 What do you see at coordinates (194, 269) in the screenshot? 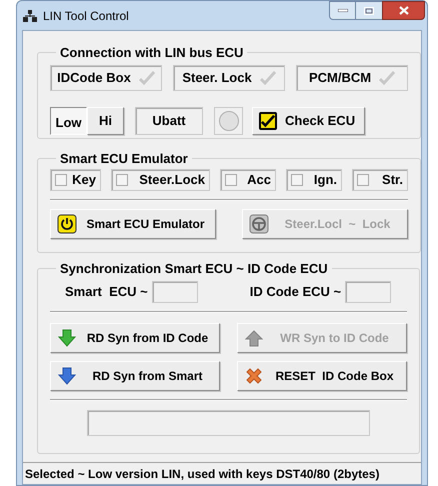
I see `group-title: Synchronization Smart ECU ~ ID Code ECU` at bounding box center [194, 269].